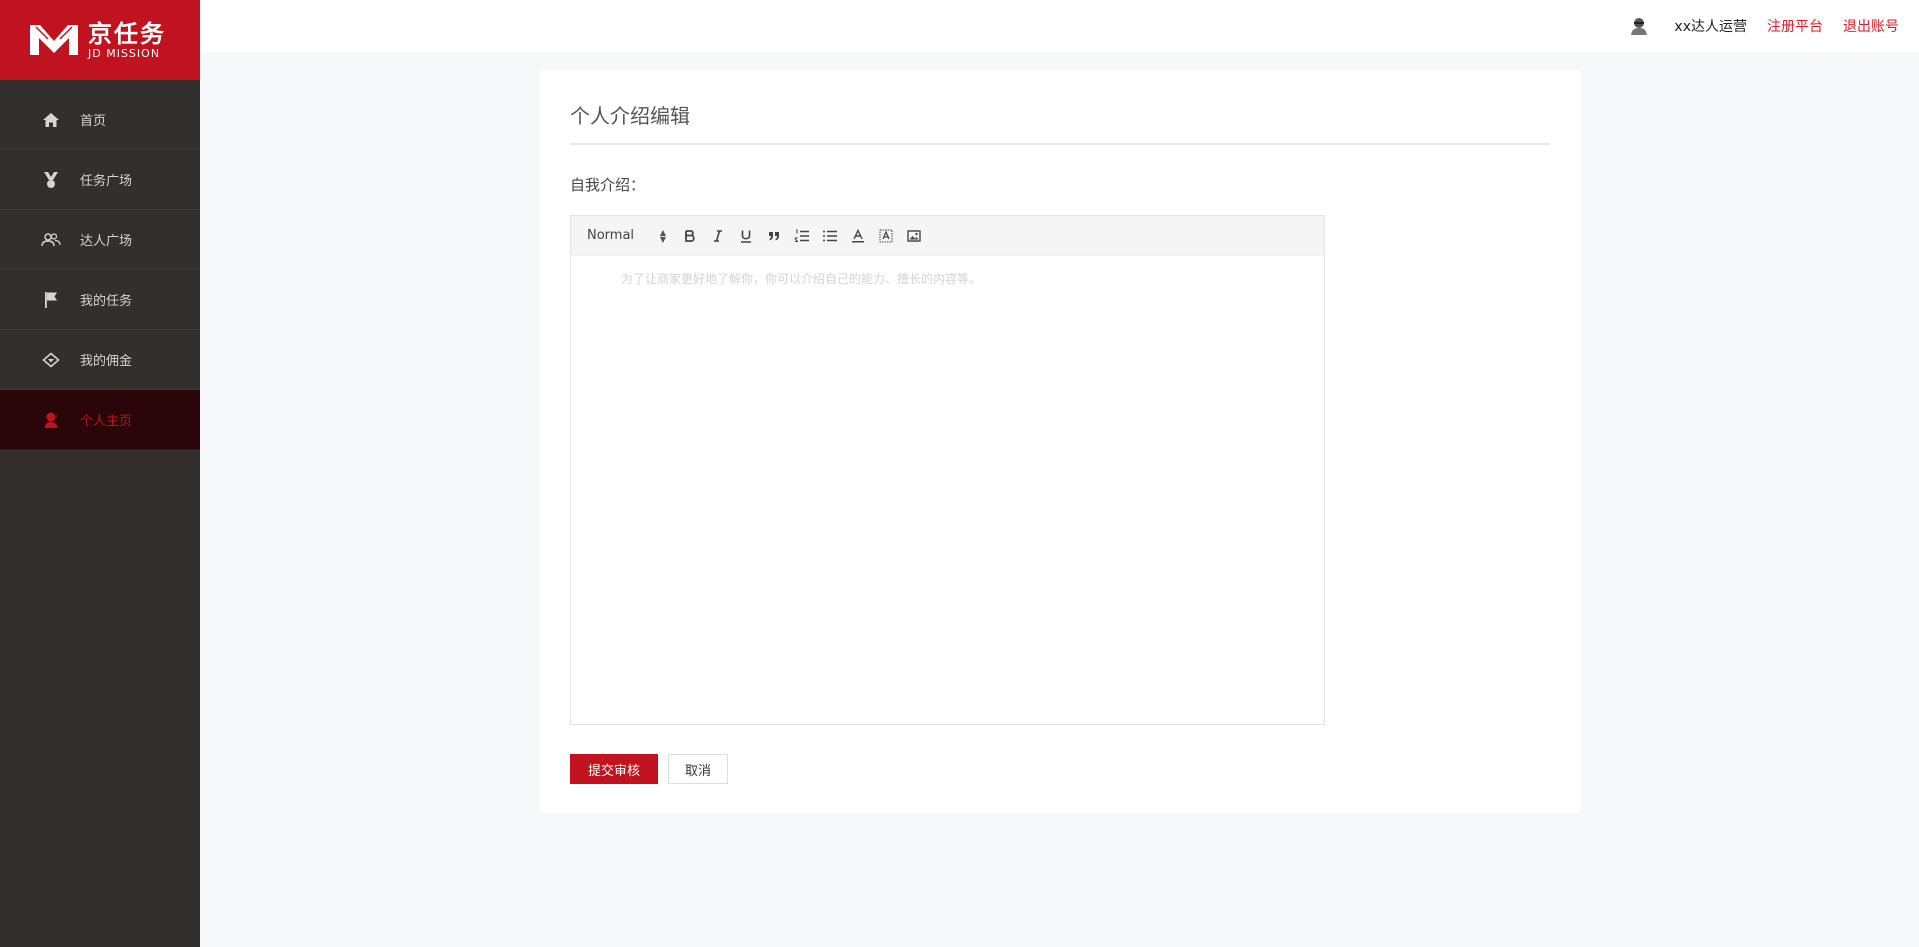  What do you see at coordinates (858, 236) in the screenshot?
I see `text-color-icon` at bounding box center [858, 236].